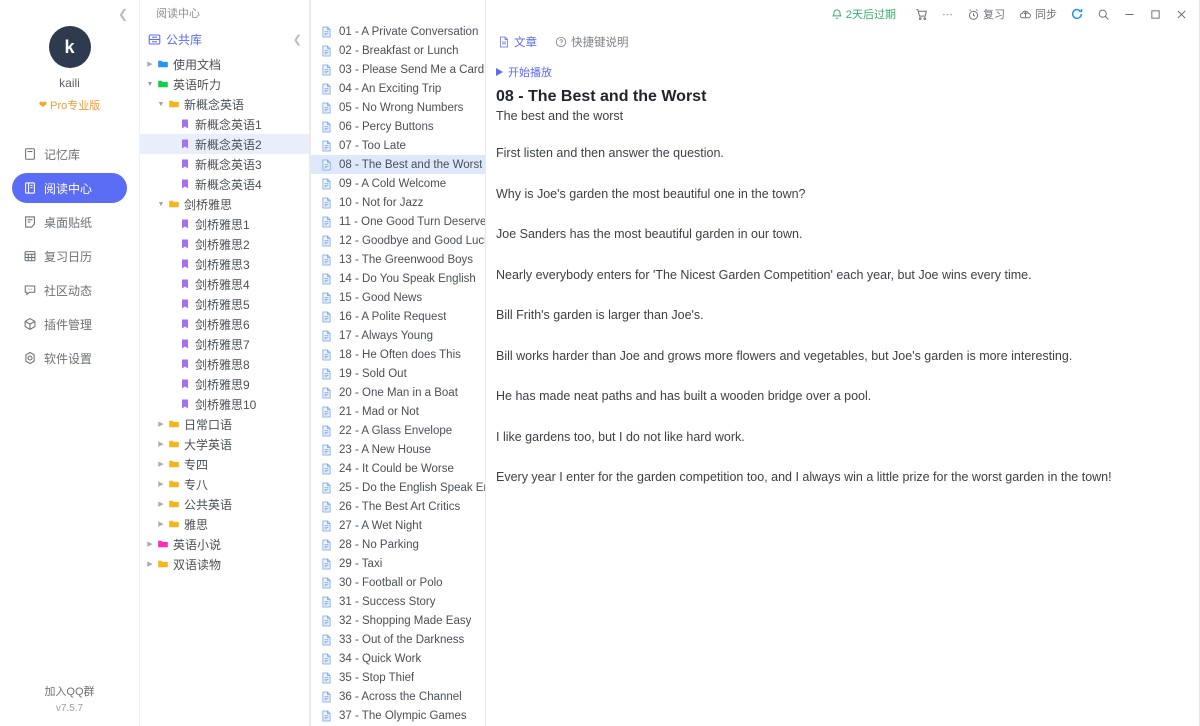  What do you see at coordinates (398, 316) in the screenshot?
I see `list-item: 16 - A Polite Request` at bounding box center [398, 316].